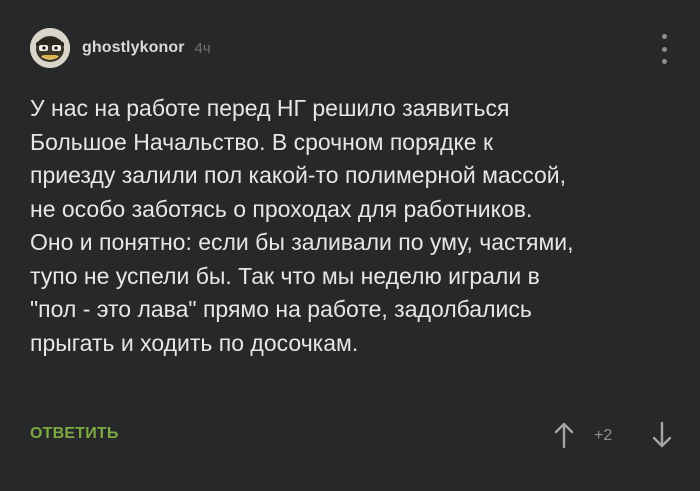 This screenshot has width=700, height=491. Describe the element at coordinates (202, 48) in the screenshot. I see `comment-time: 4ч` at that location.